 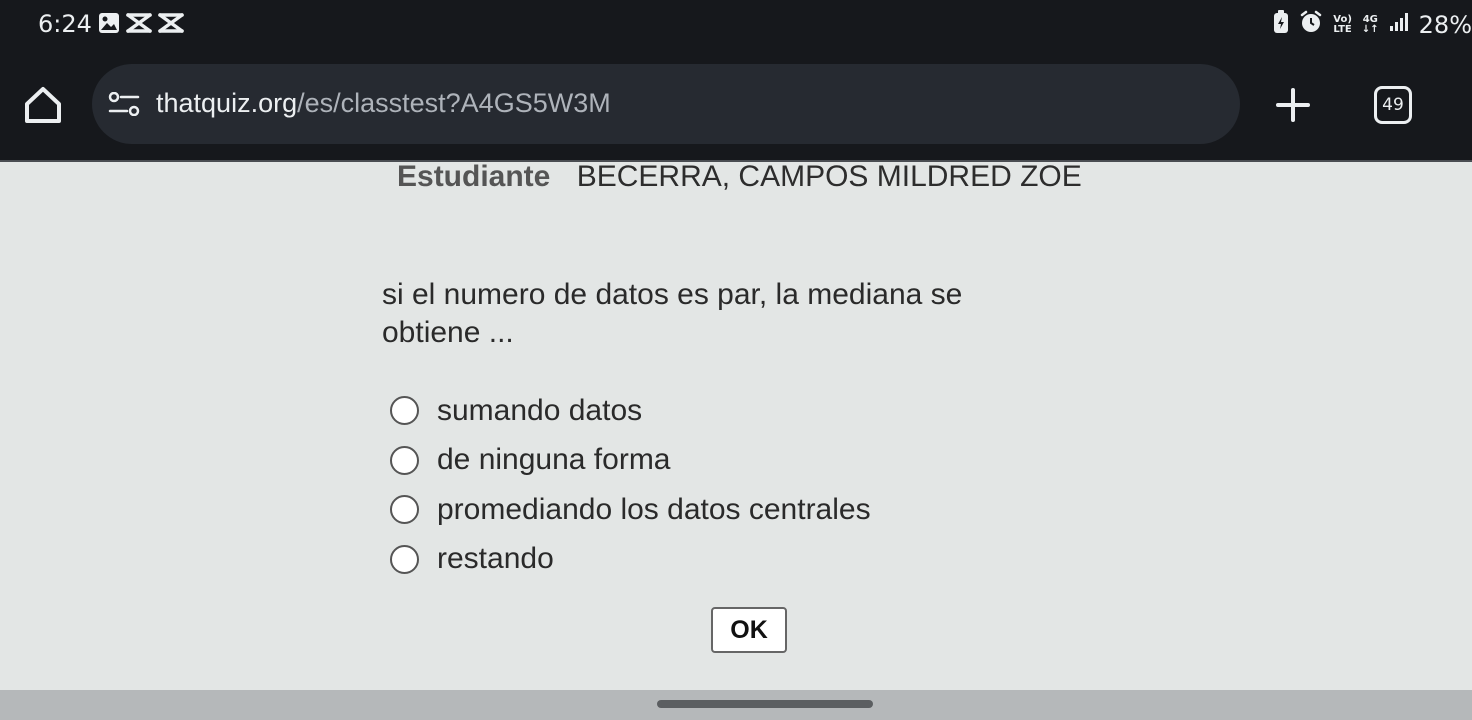 I want to click on gallery-icon, so click(x=109, y=25).